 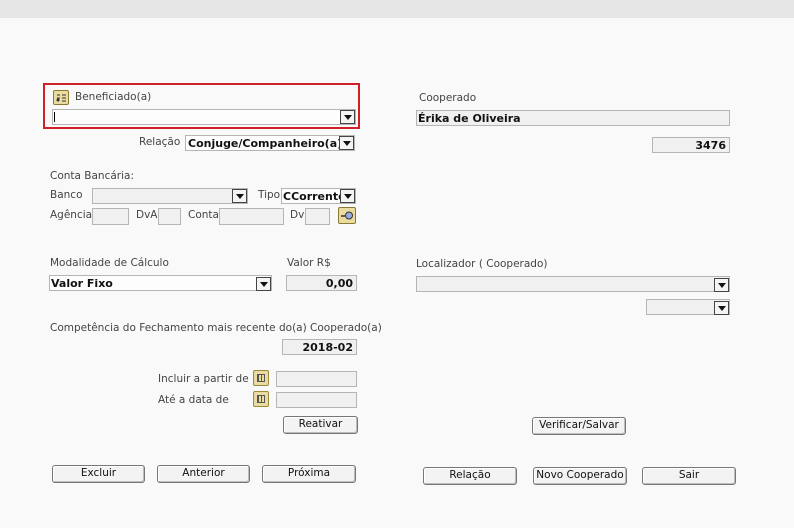 What do you see at coordinates (347, 196) in the screenshot?
I see `tipo-dropdown-icon` at bounding box center [347, 196].